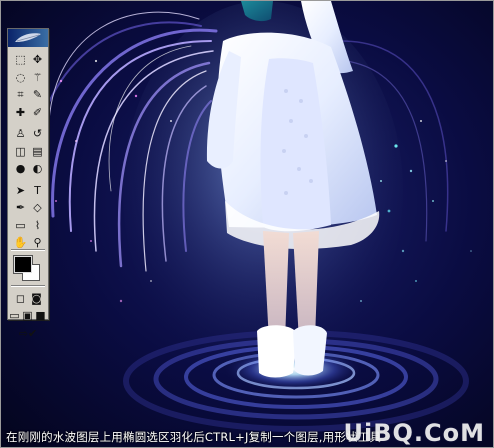 The width and height of the screenshot is (494, 448). I want to click on feather-logo-icon, so click(28, 37).